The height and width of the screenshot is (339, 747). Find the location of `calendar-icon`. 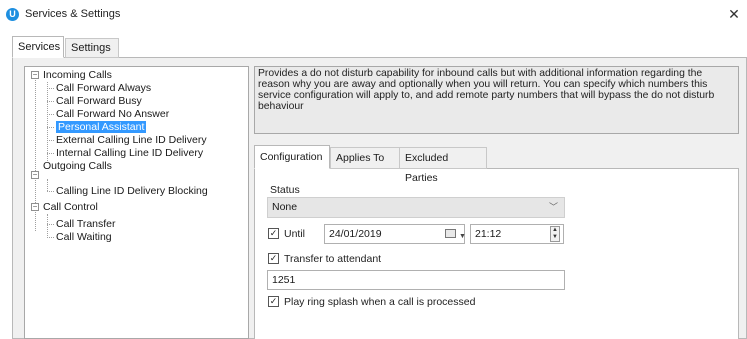

calendar-icon is located at coordinates (450, 233).